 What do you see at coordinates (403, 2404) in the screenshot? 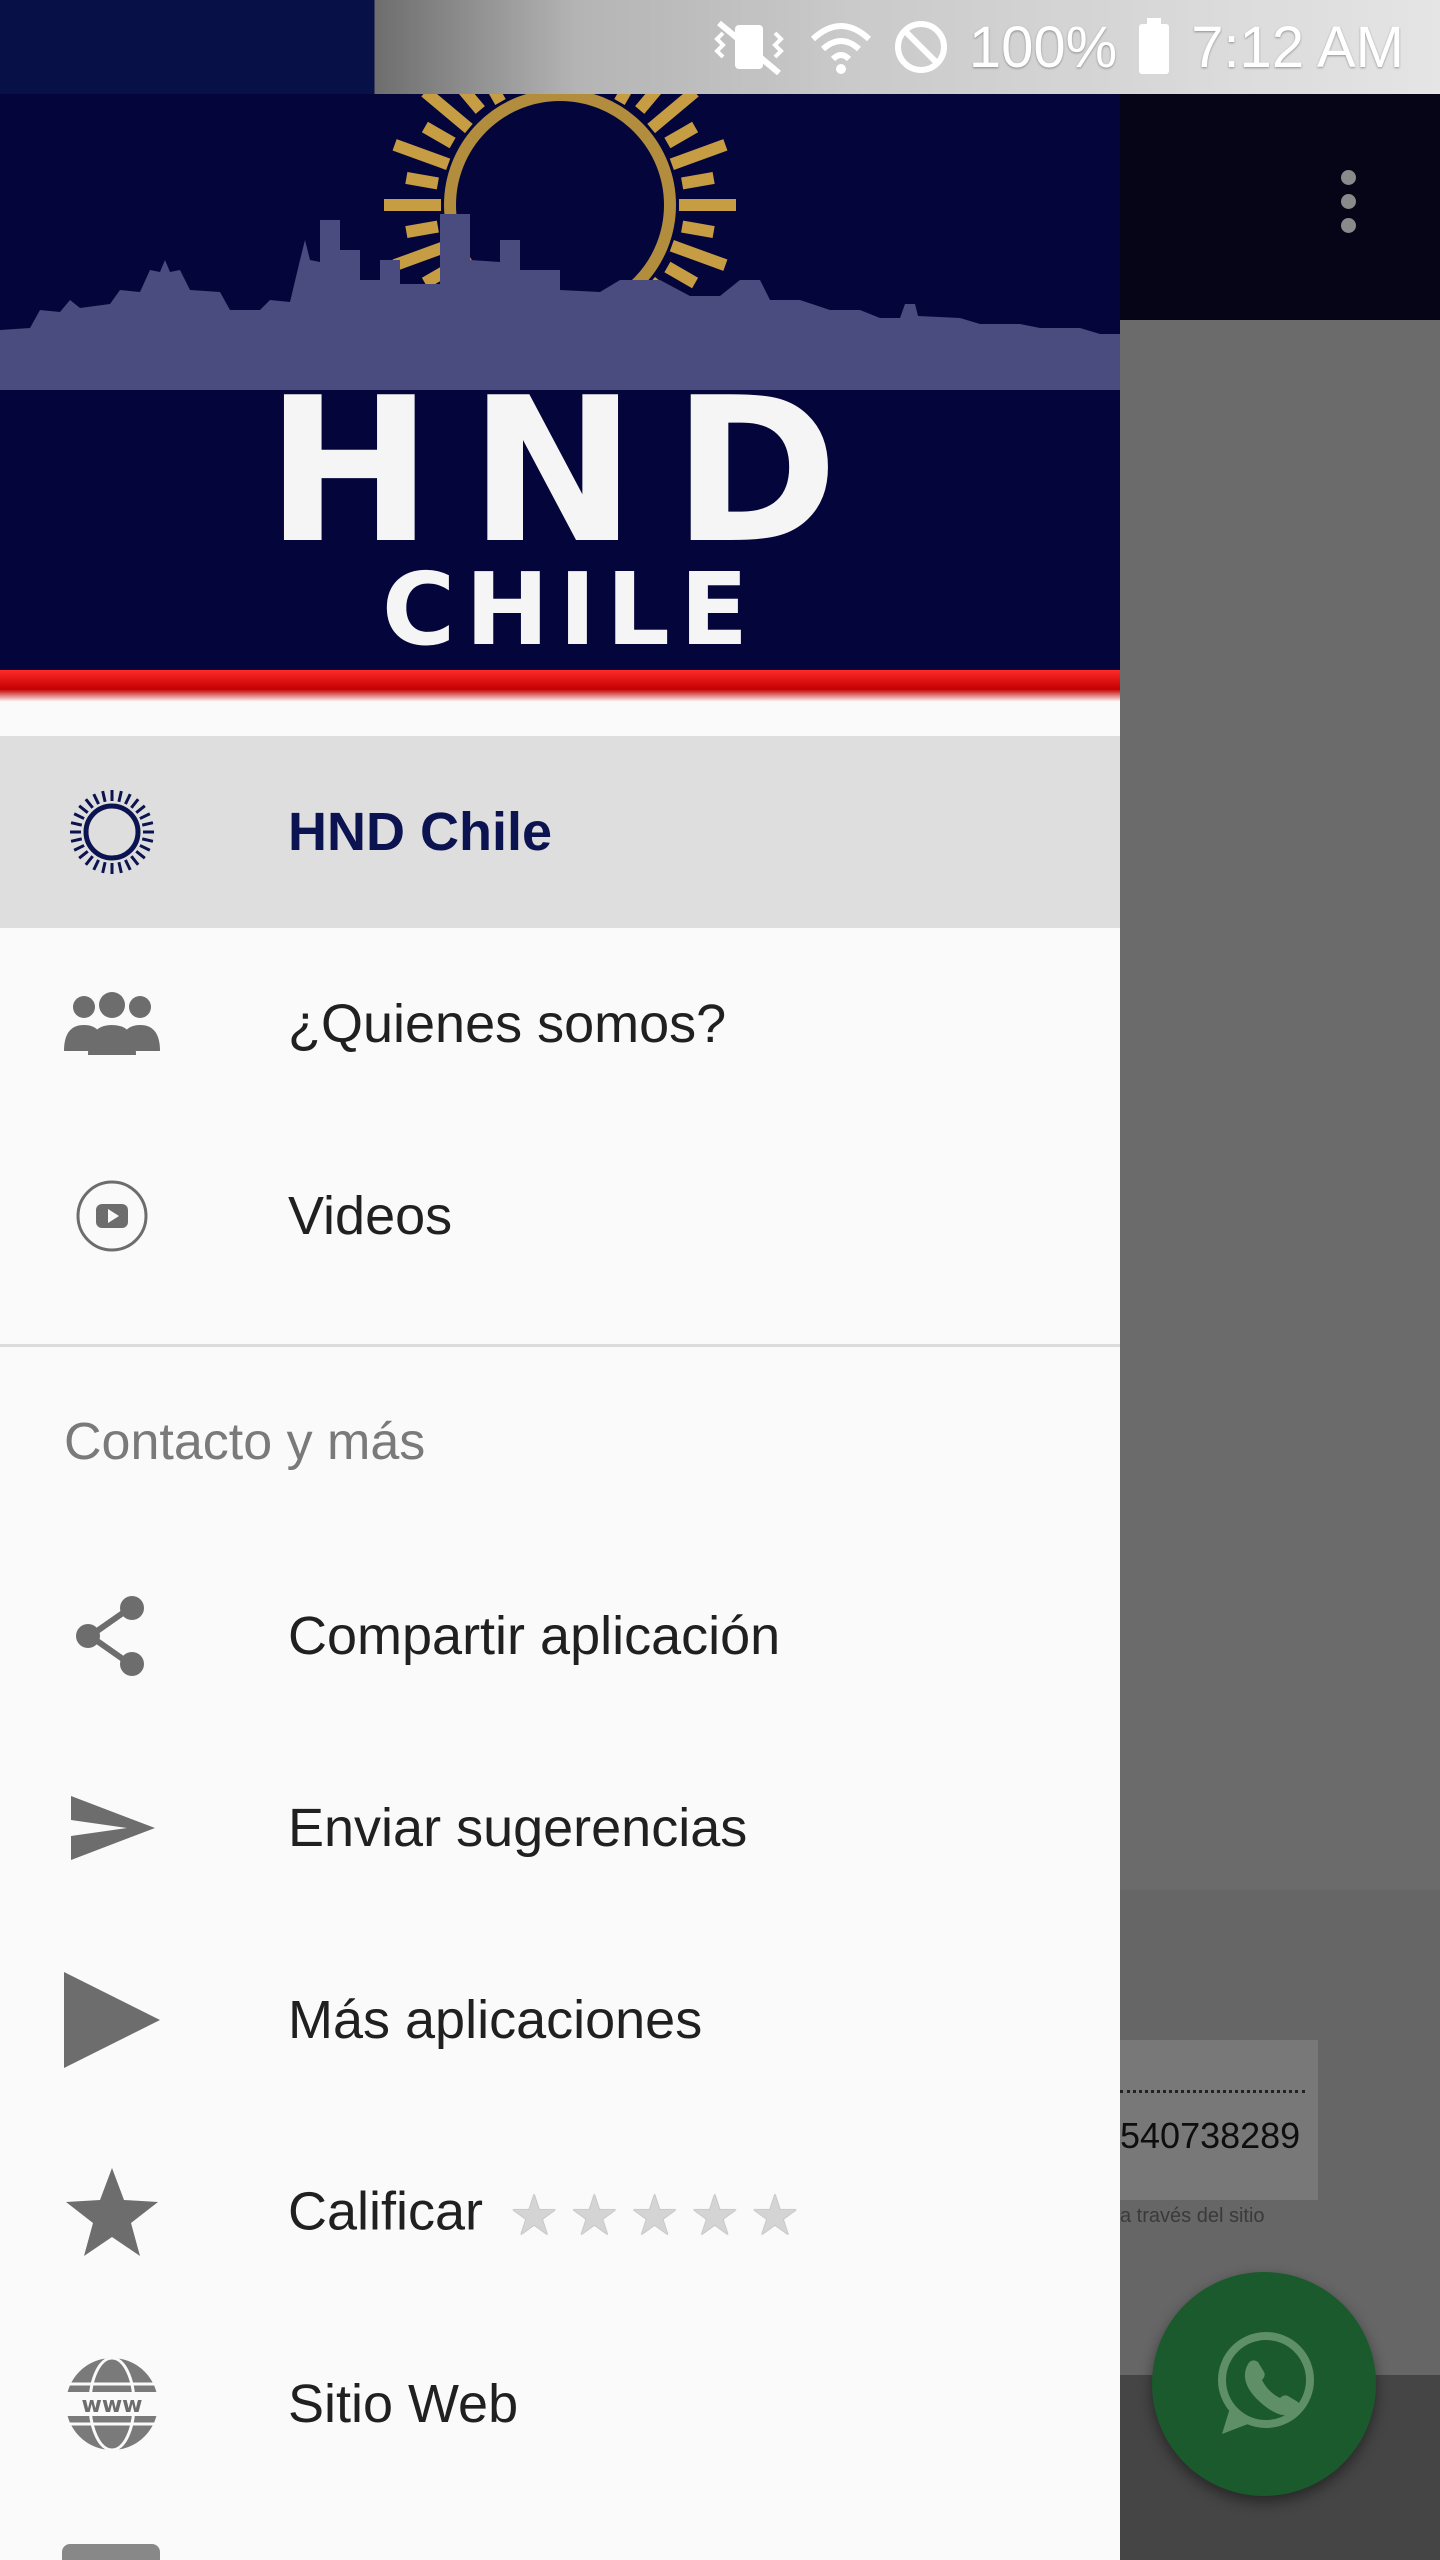
I see `nav-item-label: Sitio Web` at bounding box center [403, 2404].